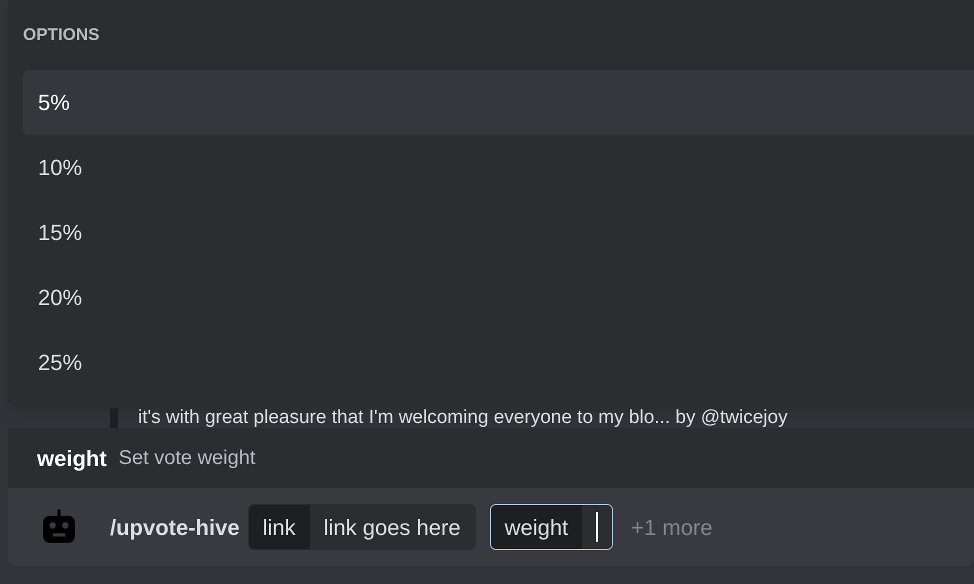 The image size is (974, 584). Describe the element at coordinates (175, 528) in the screenshot. I see `command-name: /upvote-hive` at that location.